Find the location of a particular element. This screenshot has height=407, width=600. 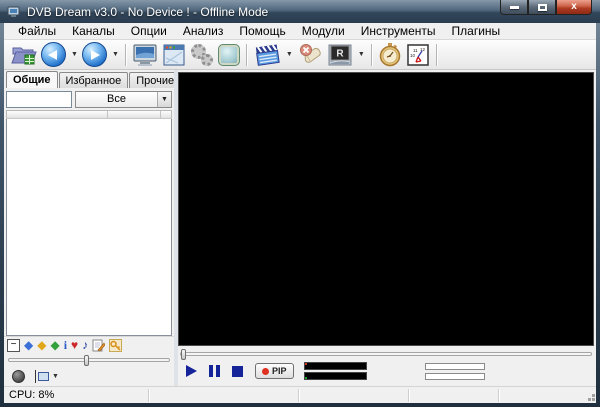

record-button: R is located at coordinates (340, 55).